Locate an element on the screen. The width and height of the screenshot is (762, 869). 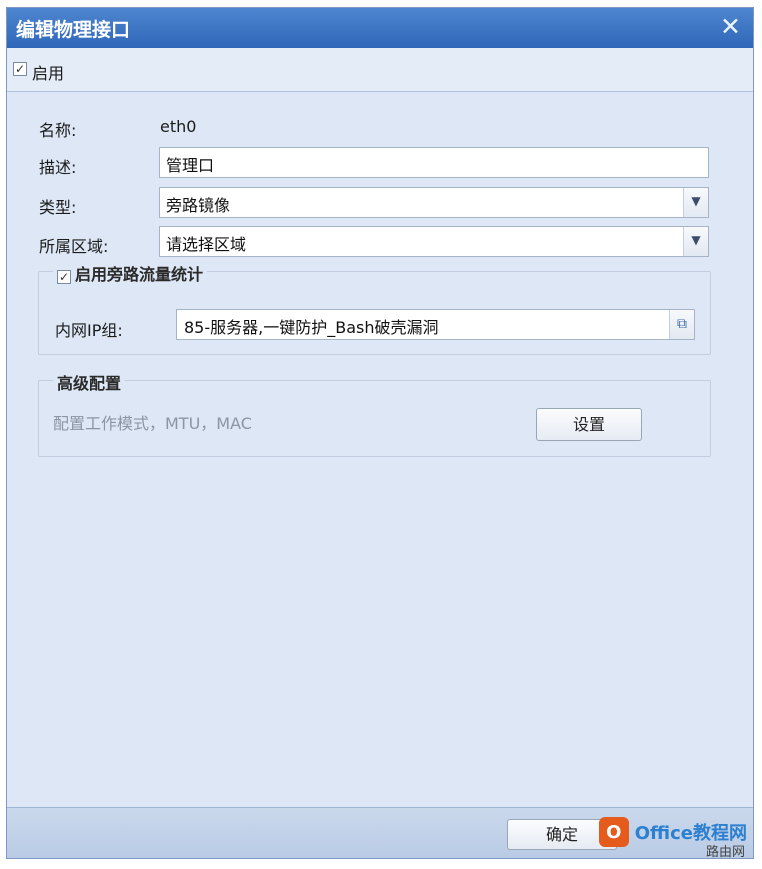
ip-group-input: 85-服务器,一键防护_Bash破壳漏洞 ⧉ is located at coordinates (435, 324).